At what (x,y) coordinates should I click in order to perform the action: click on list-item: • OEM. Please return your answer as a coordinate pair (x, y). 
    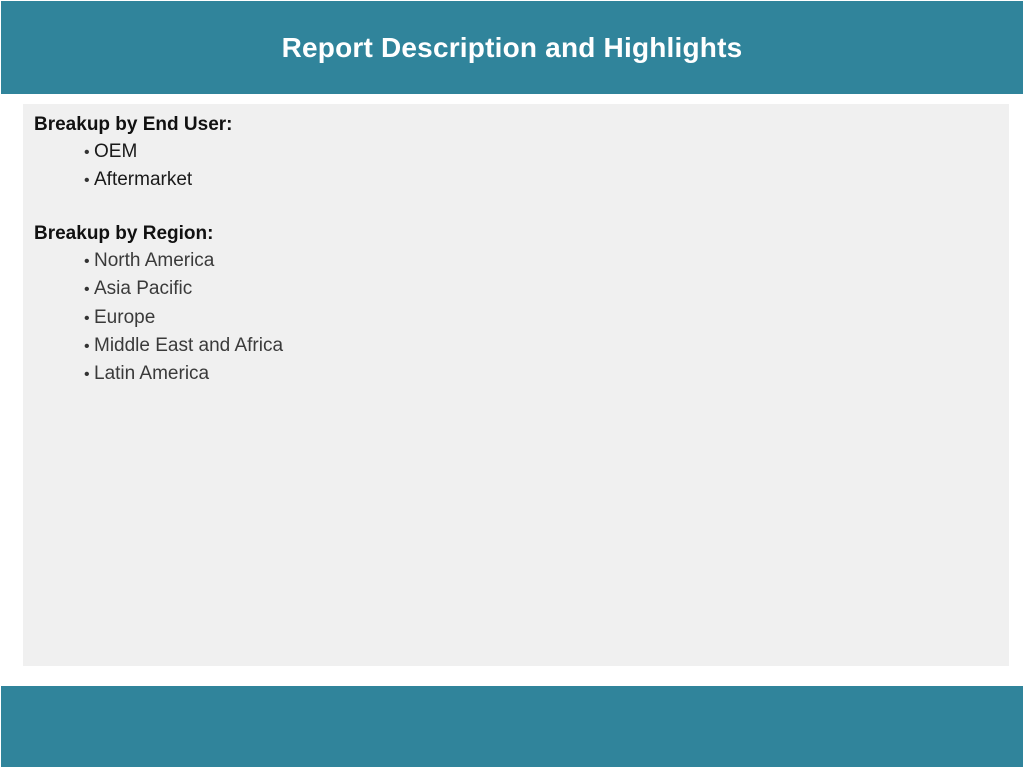
    Looking at the image, I should click on (158, 152).